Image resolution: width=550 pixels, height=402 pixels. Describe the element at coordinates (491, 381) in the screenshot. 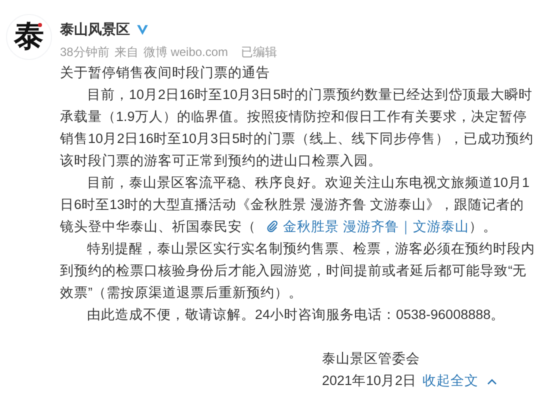

I see `chevron-up-icon` at that location.